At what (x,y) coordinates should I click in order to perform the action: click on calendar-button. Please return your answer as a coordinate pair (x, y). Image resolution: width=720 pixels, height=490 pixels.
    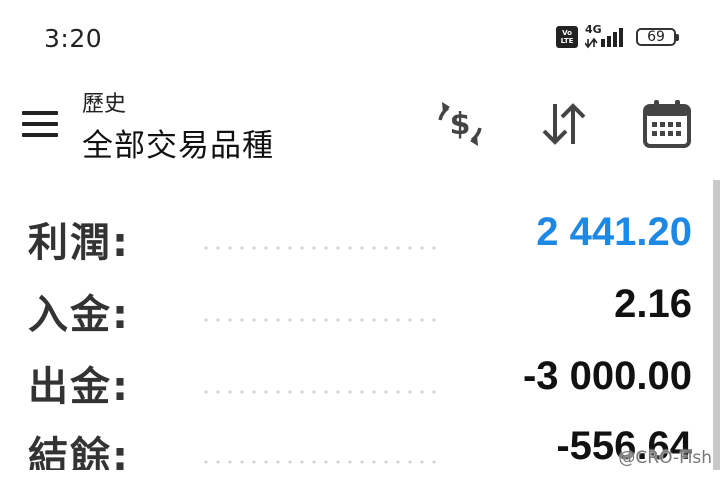
    Looking at the image, I should click on (667, 124).